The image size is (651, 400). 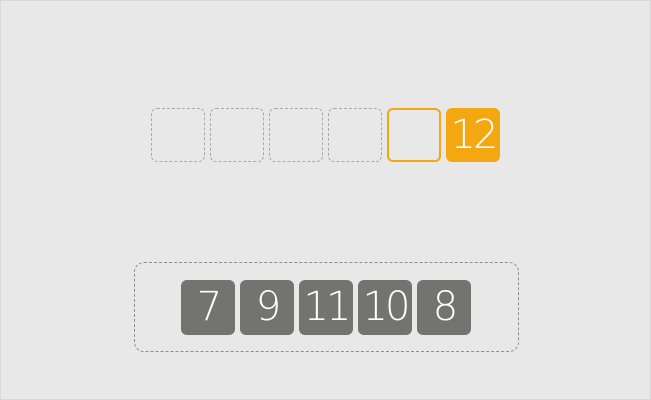 What do you see at coordinates (267, 307) in the screenshot?
I see `number-tile-2: 9` at bounding box center [267, 307].